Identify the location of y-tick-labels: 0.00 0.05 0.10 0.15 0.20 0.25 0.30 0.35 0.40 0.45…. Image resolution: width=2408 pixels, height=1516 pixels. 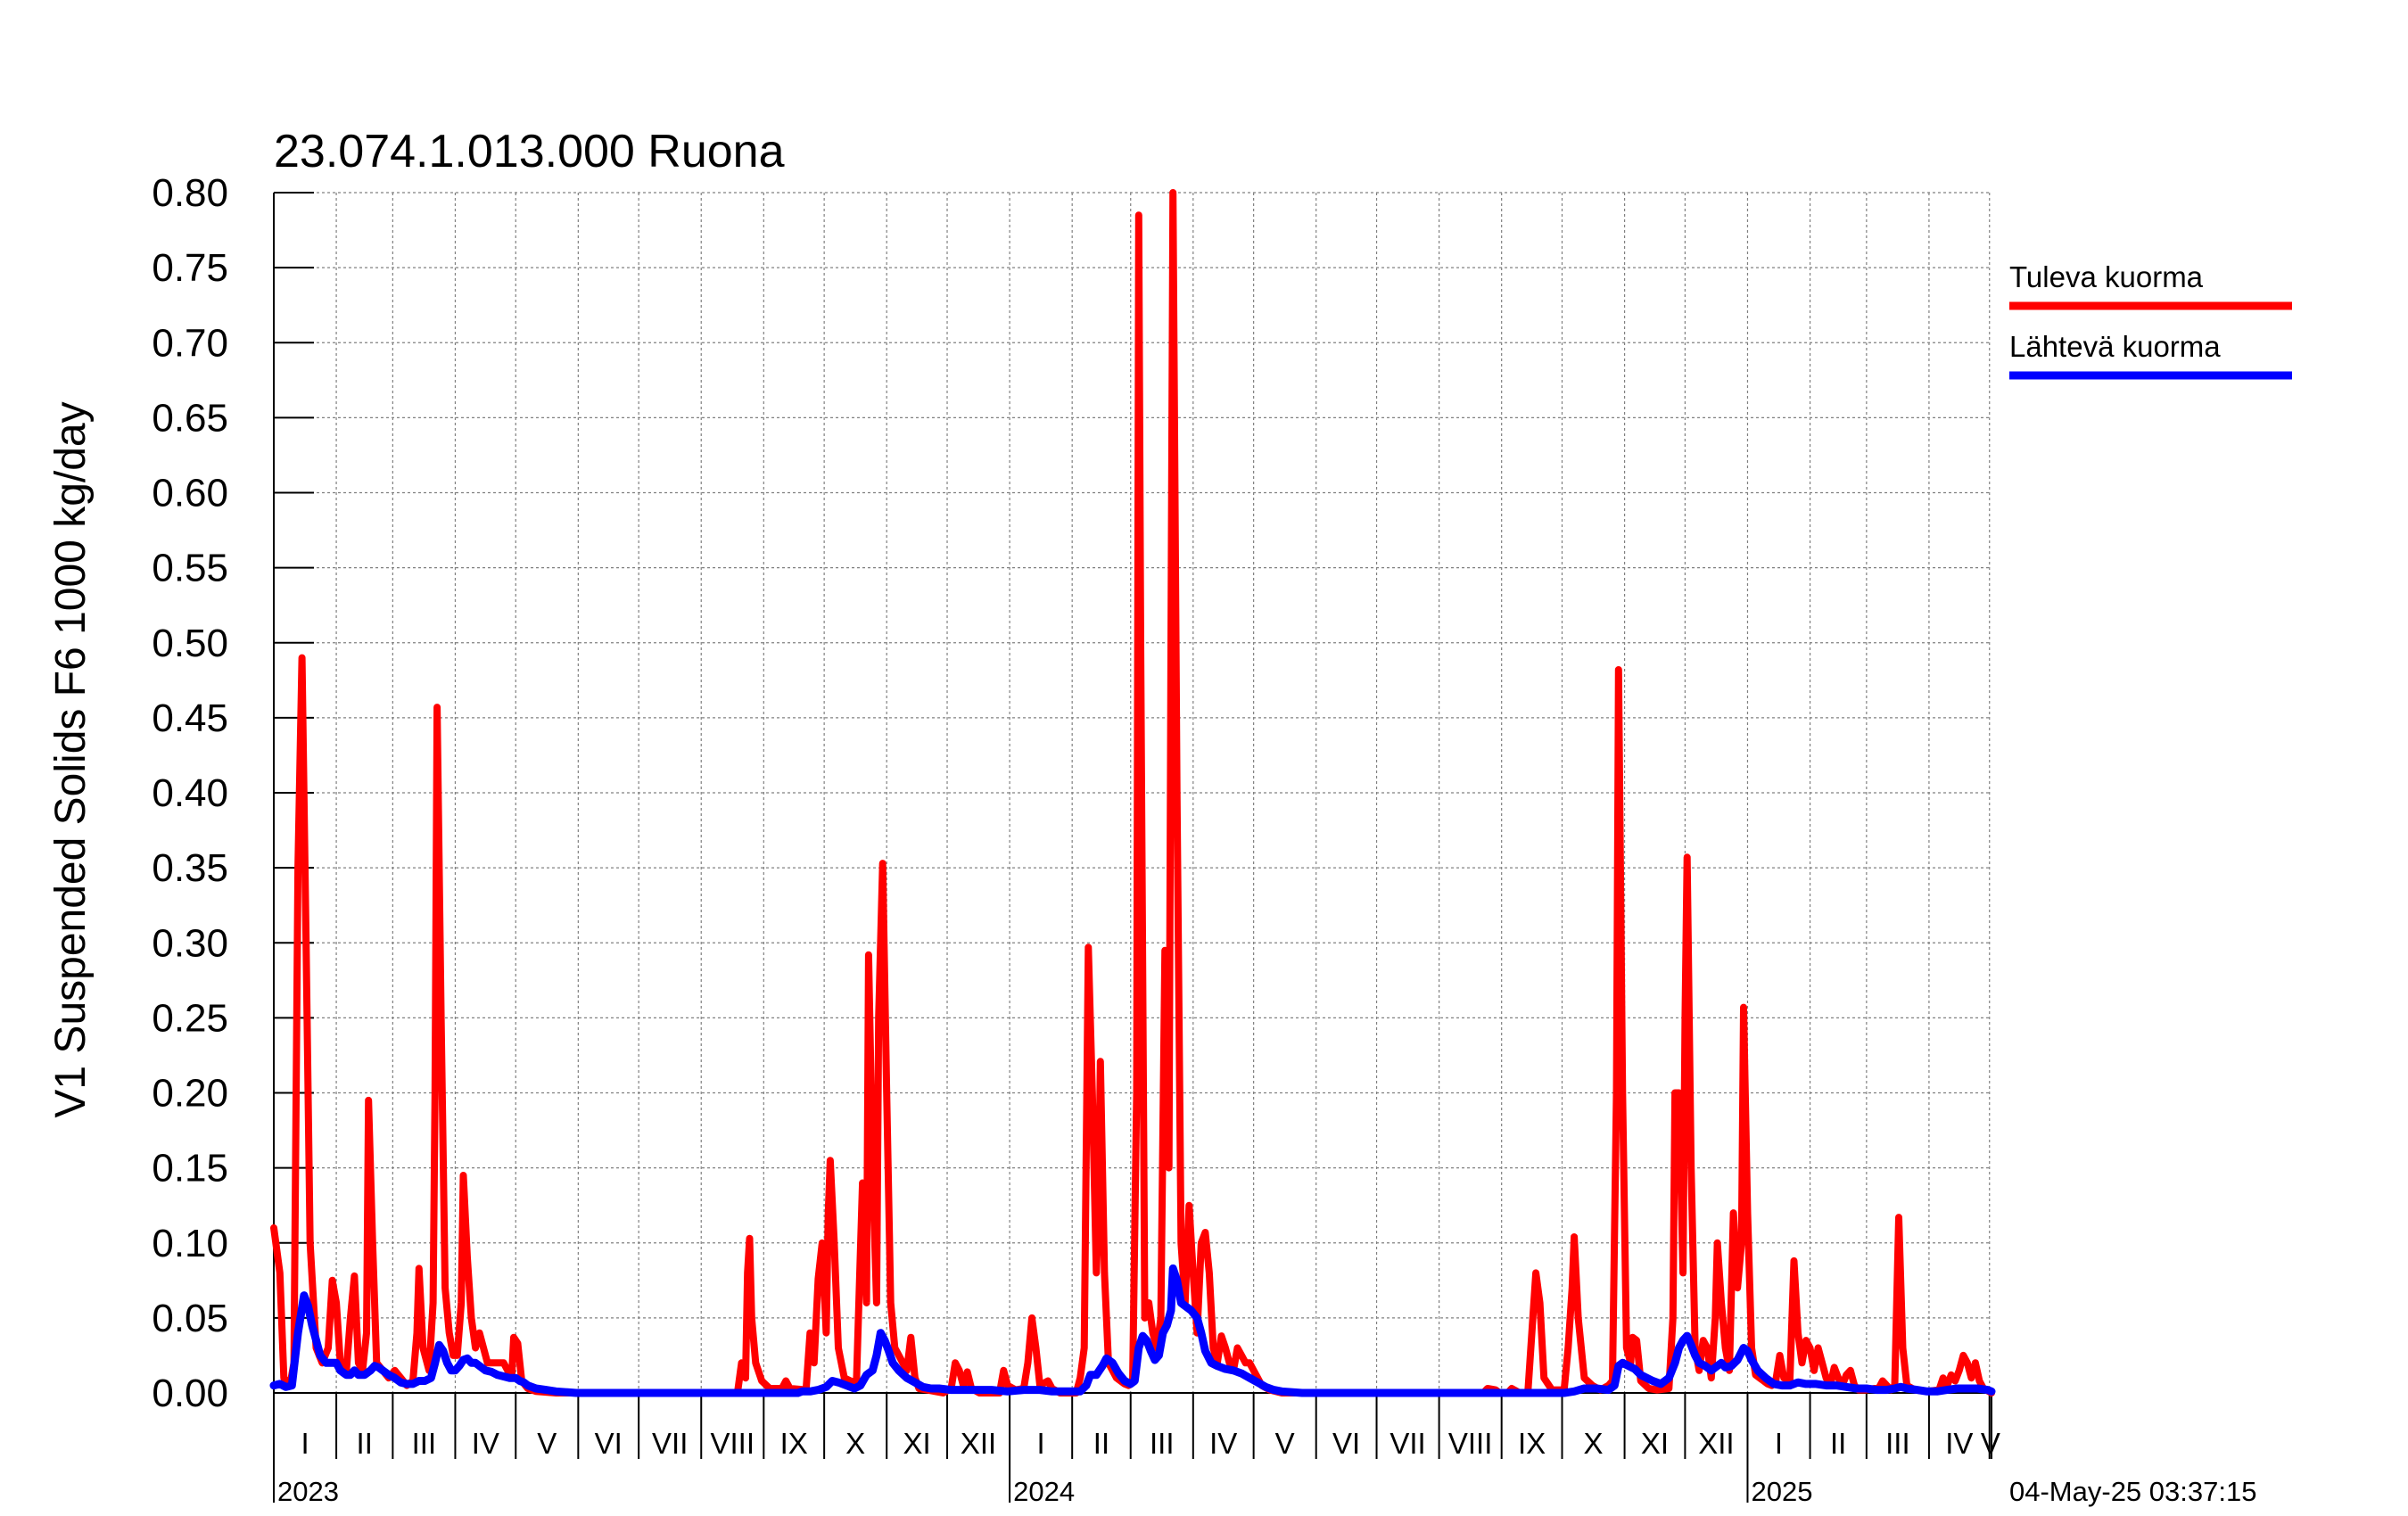
(190, 793).